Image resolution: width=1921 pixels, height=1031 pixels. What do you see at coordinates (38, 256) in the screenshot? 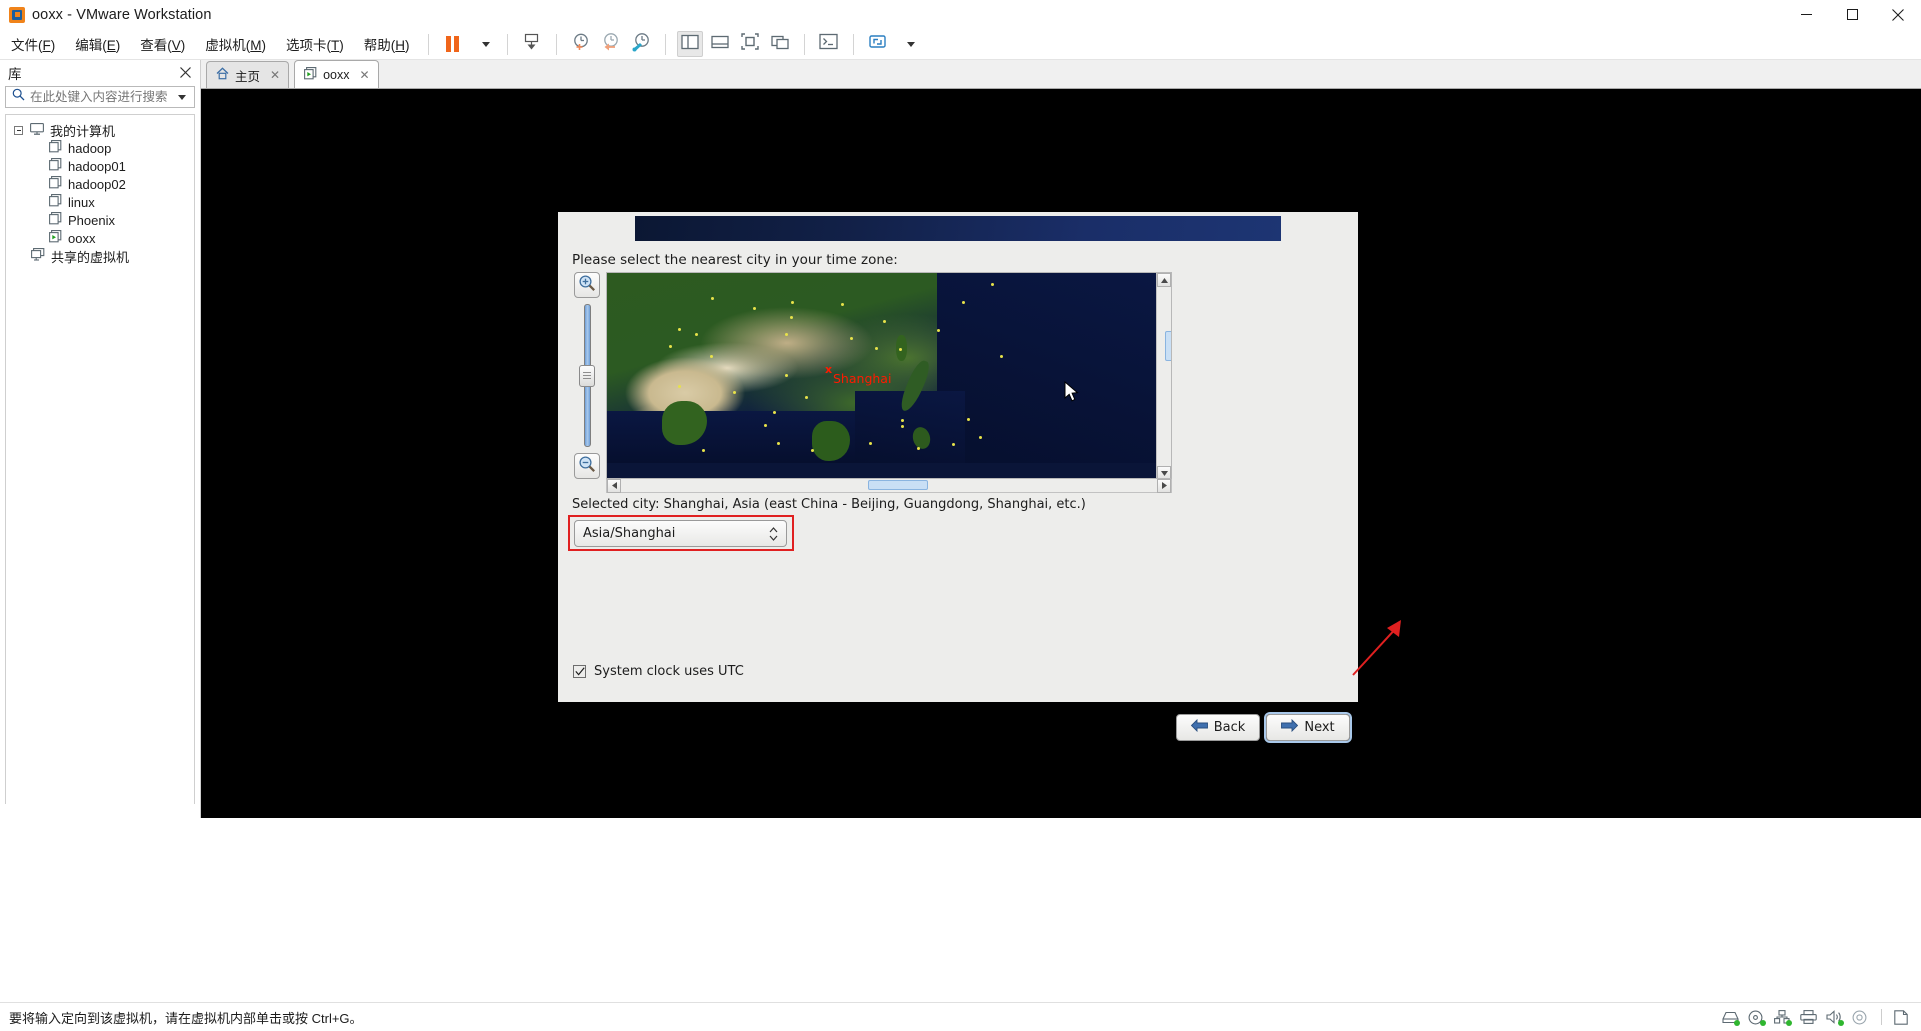
I see `shared-vms-icon` at bounding box center [38, 256].